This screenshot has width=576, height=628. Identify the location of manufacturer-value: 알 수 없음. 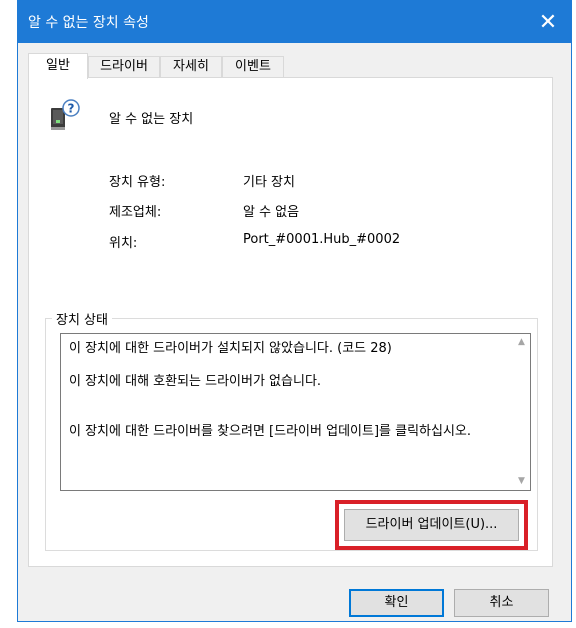
(271, 212).